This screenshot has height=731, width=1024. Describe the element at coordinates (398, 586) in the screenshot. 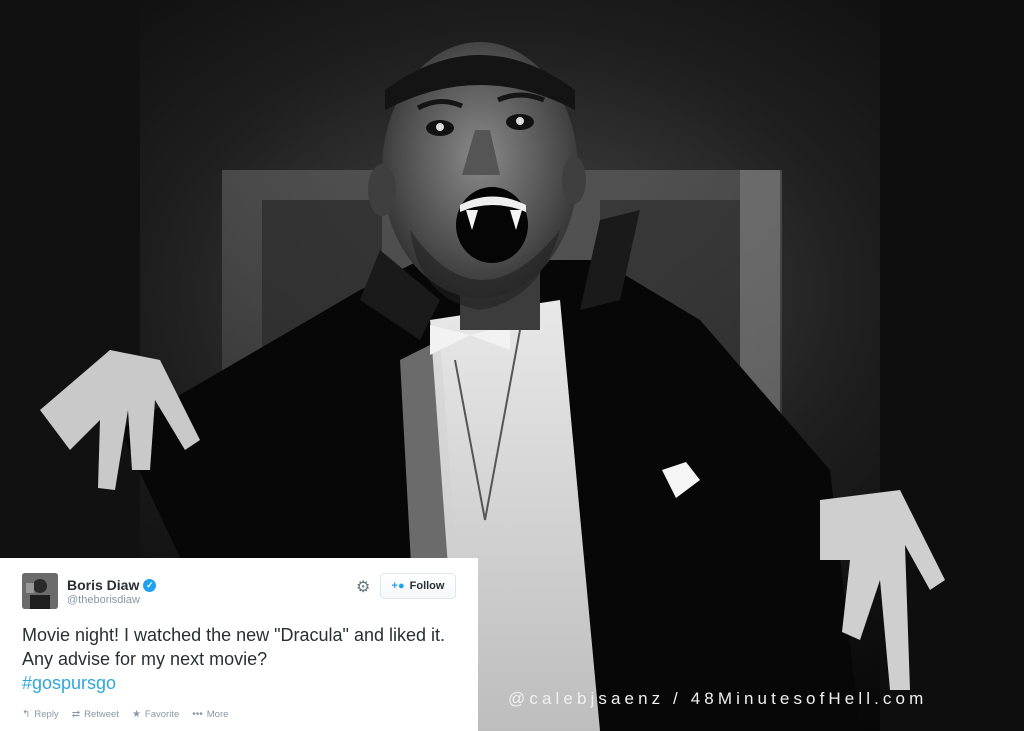

I see `add-user-icon: +●` at that location.